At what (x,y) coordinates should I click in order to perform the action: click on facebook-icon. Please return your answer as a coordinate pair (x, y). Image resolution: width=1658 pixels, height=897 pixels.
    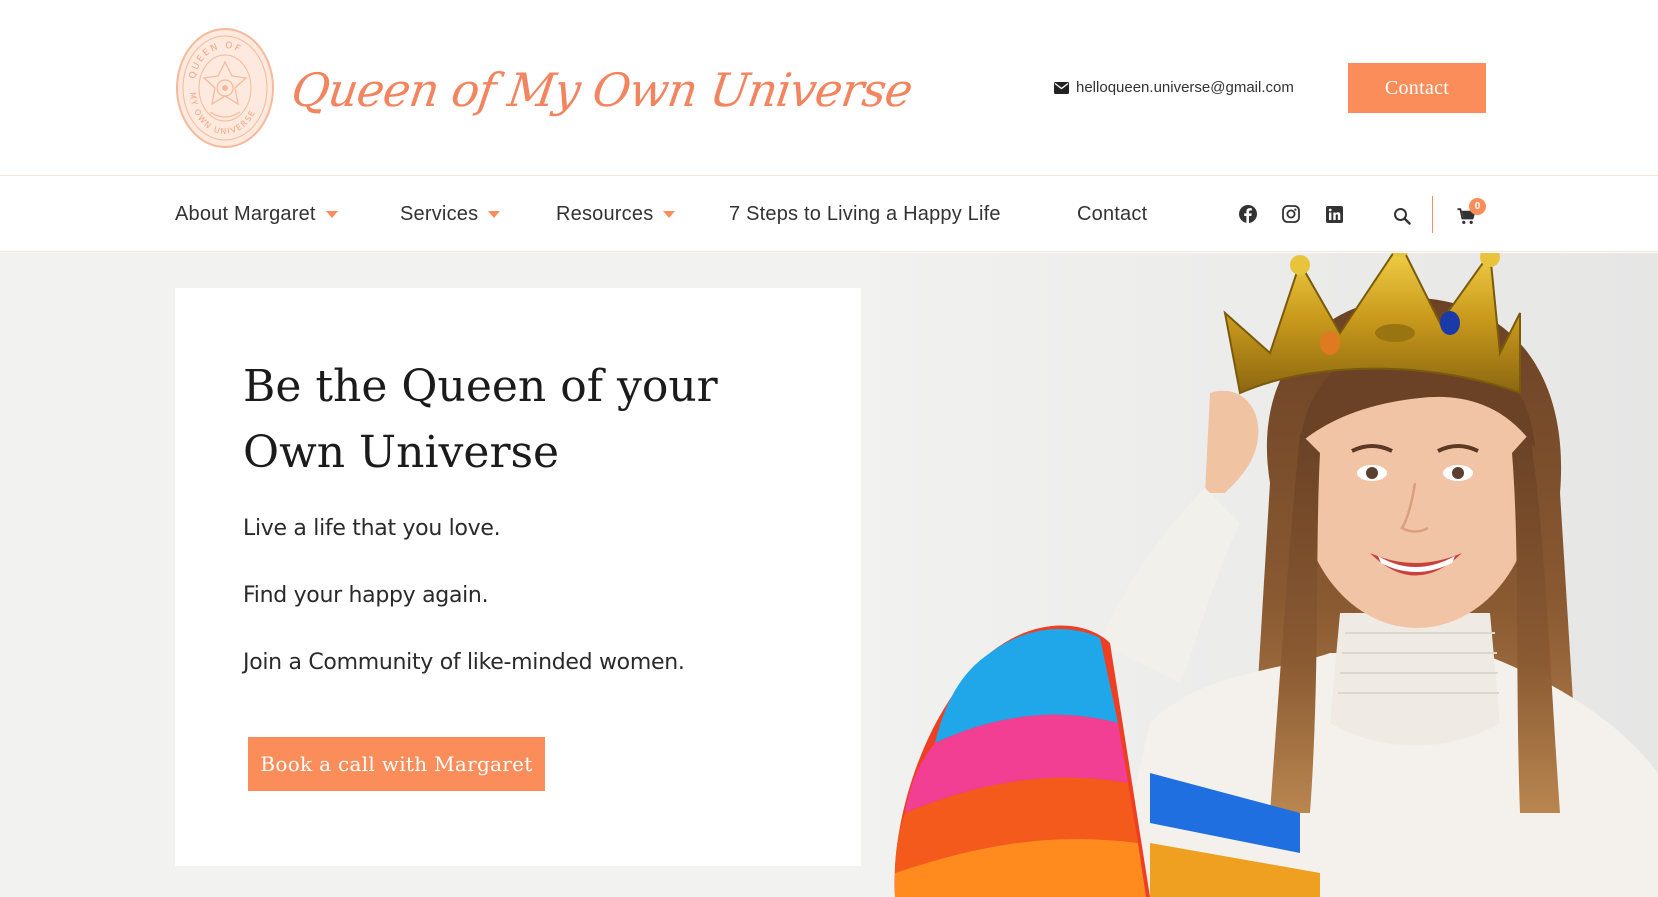
    Looking at the image, I should click on (1248, 214).